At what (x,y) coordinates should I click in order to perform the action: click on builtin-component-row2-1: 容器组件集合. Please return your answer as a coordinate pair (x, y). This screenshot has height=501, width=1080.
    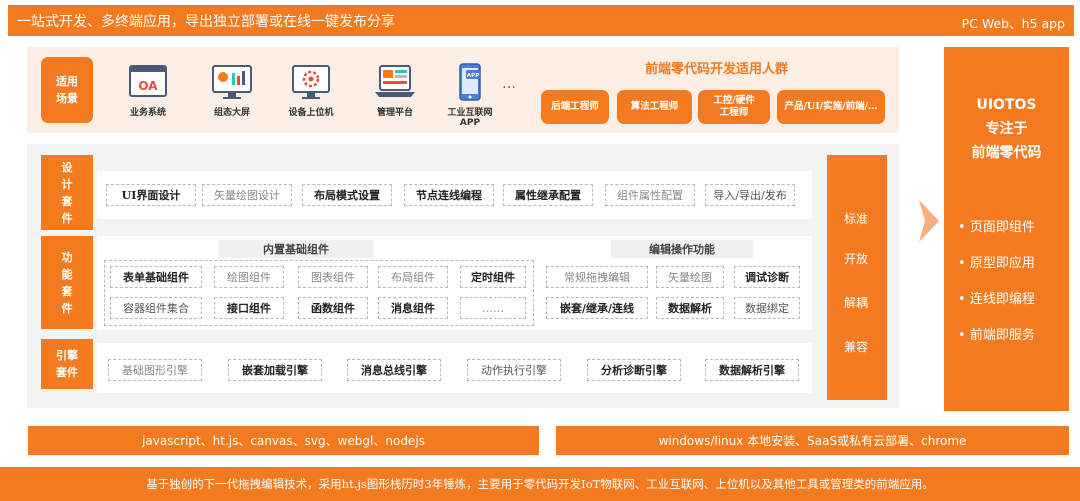
    Looking at the image, I should click on (156, 308).